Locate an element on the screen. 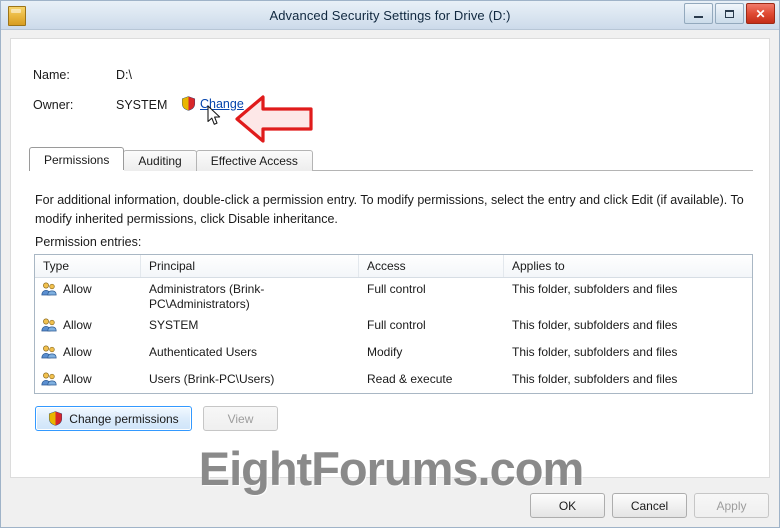 The image size is (780, 528). name-value: D:\ is located at coordinates (124, 75).